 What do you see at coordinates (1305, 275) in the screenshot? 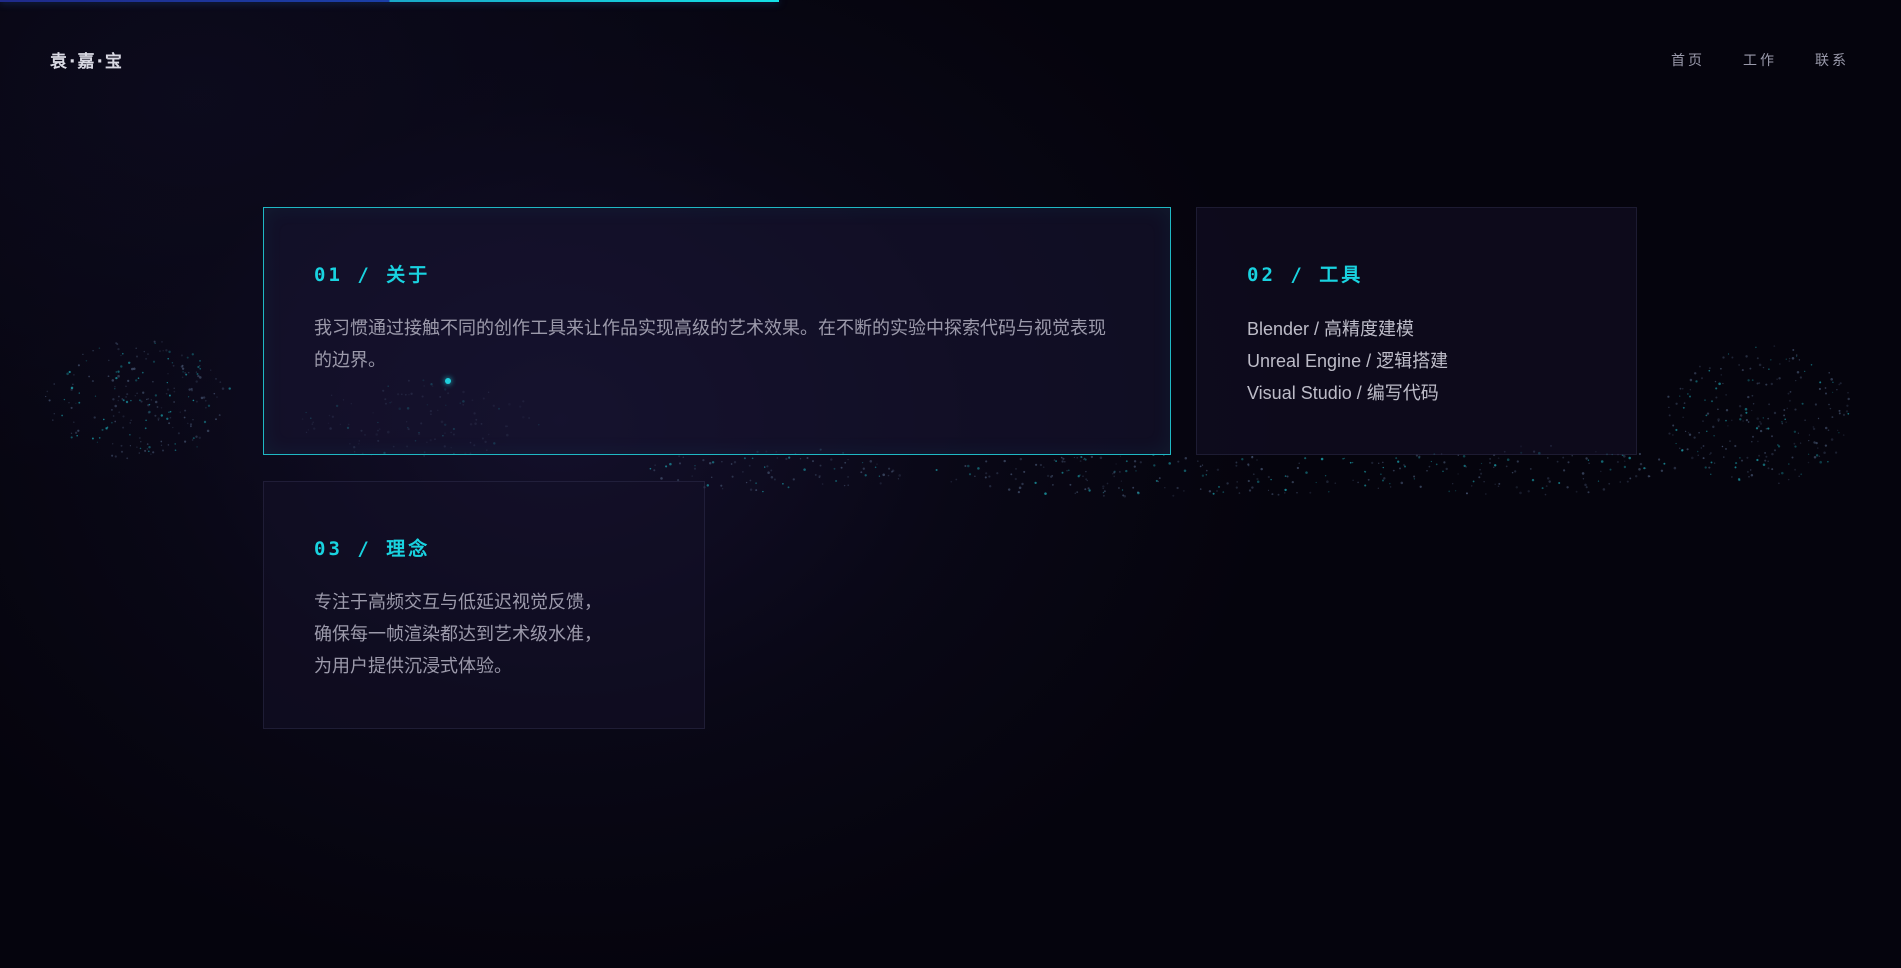
I see `tools-card-title: 02 / 工具` at bounding box center [1305, 275].